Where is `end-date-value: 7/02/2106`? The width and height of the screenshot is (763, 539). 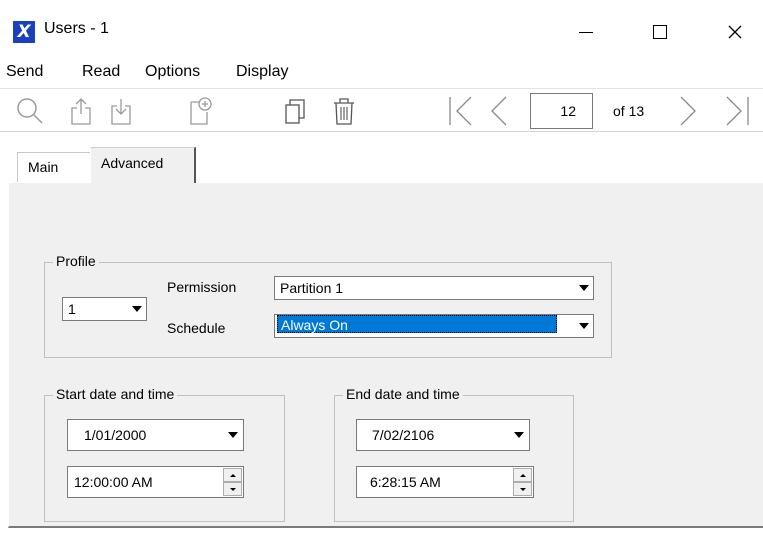
end-date-value: 7/02/2106 is located at coordinates (403, 435).